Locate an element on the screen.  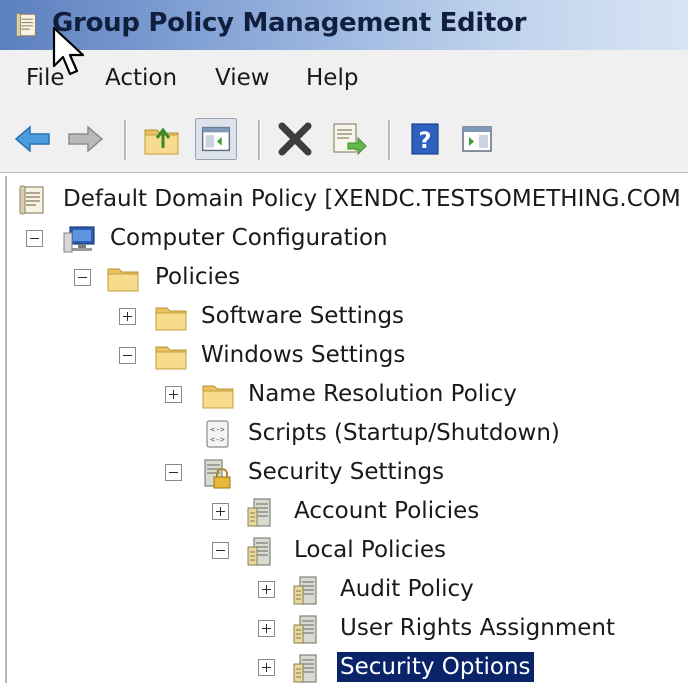
tree-node-label: Scripts (Startup/Shutdown) is located at coordinates (404, 433).